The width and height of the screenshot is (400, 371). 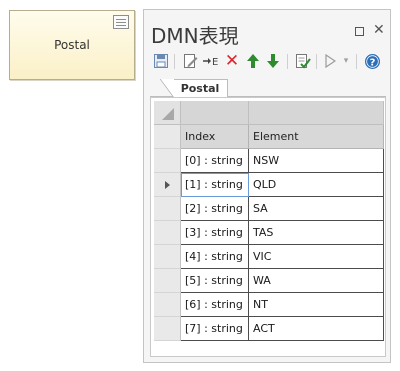 I want to click on index-cell: [4] : string, so click(x=215, y=257).